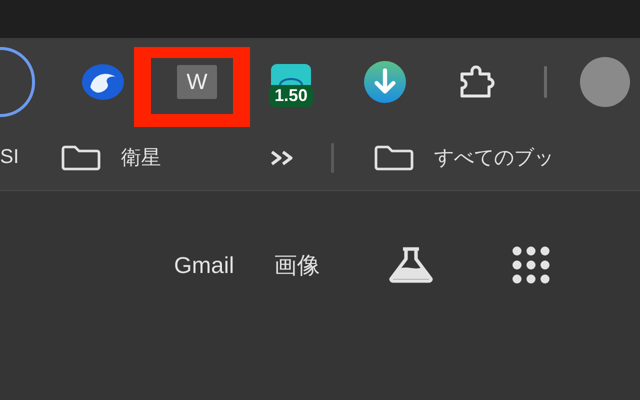 This screenshot has width=640, height=400. What do you see at coordinates (605, 81) in the screenshot?
I see `profile-avatar` at bounding box center [605, 81].